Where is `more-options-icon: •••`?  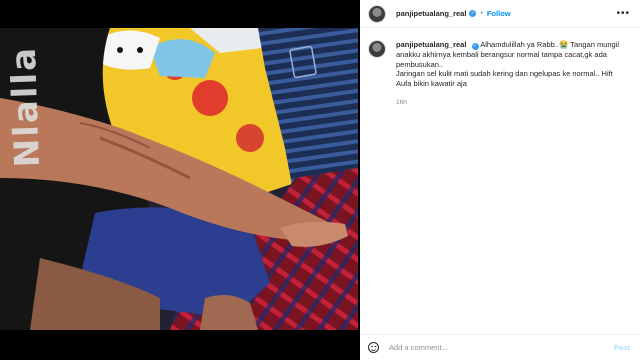
more-options-icon: ••• is located at coordinates (623, 13).